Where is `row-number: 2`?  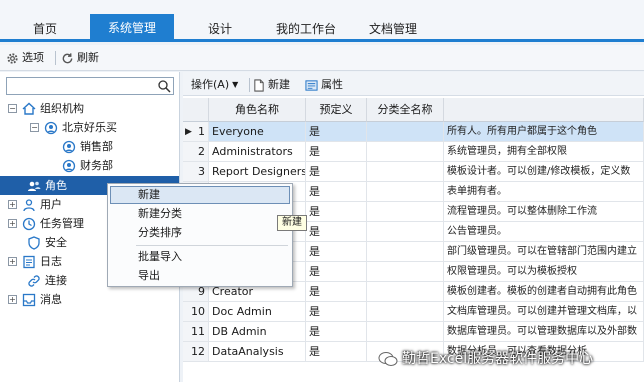 row-number: 2 is located at coordinates (196, 152).